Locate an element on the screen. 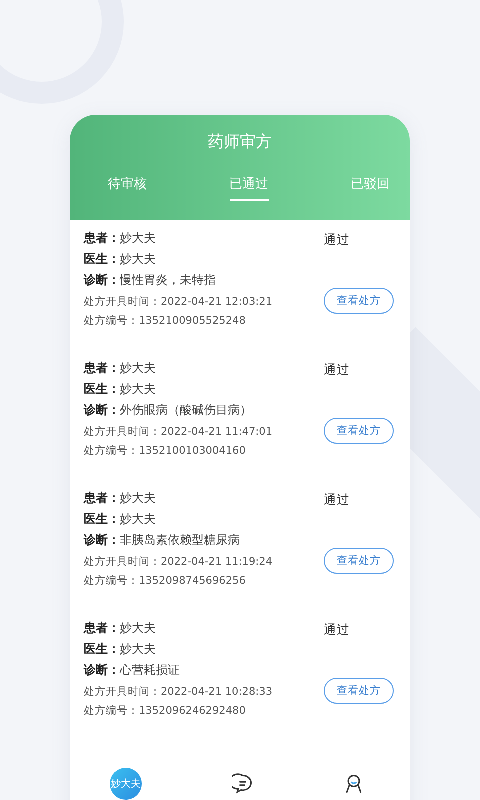  diagnosis-text: 外伤眼病（酸碱伤目病） is located at coordinates (186, 410).